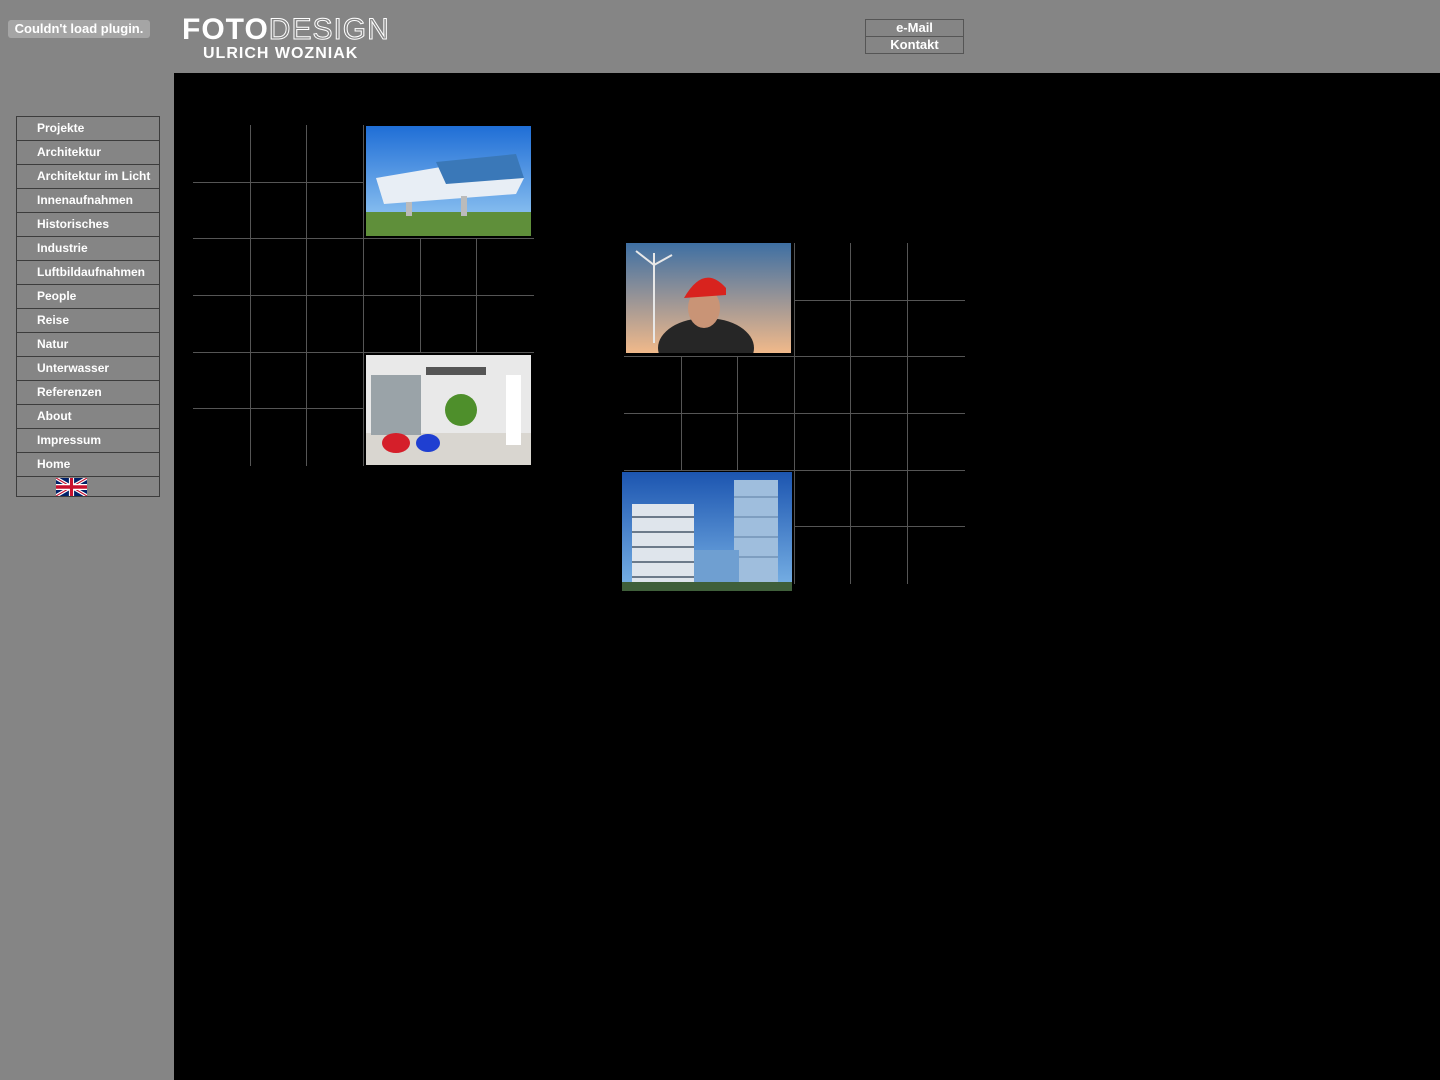 Image resolution: width=1440 pixels, height=1080 pixels. Describe the element at coordinates (329, 29) in the screenshot. I see `logo-word-design: DESIGN` at that location.